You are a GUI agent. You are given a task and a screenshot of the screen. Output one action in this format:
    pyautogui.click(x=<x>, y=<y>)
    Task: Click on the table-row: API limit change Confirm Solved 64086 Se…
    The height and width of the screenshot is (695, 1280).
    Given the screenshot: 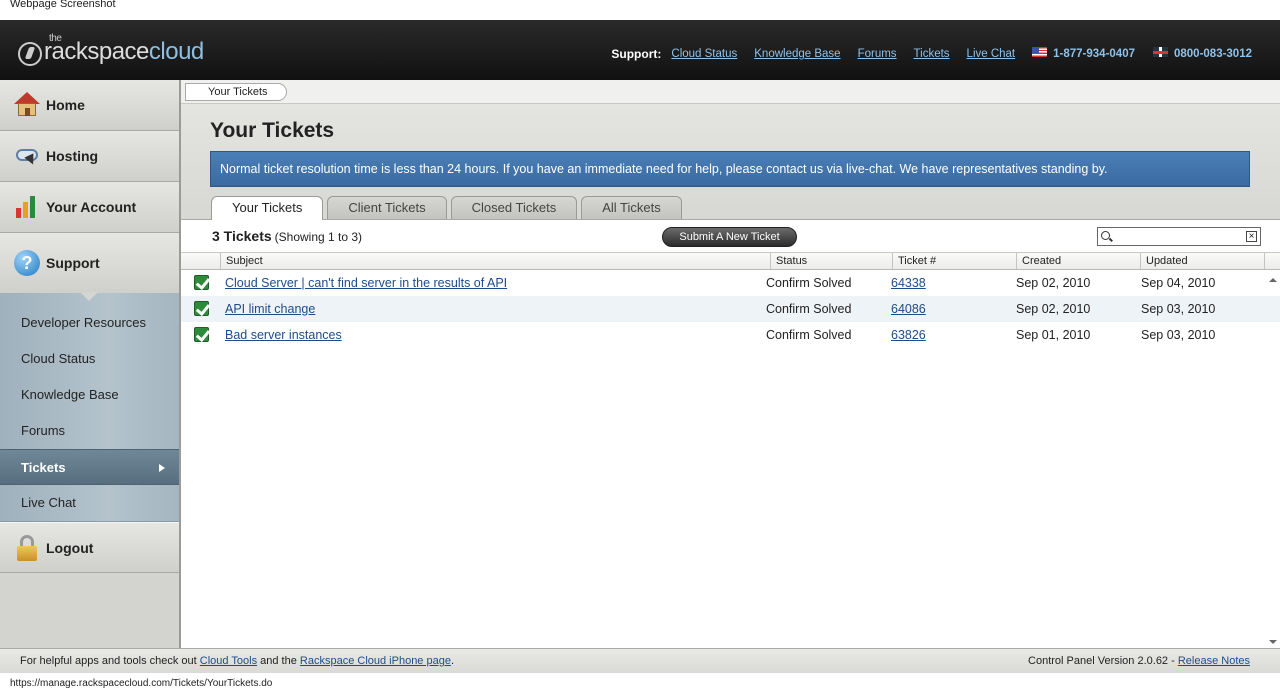 What is the action you would take?
    pyautogui.click(x=730, y=309)
    